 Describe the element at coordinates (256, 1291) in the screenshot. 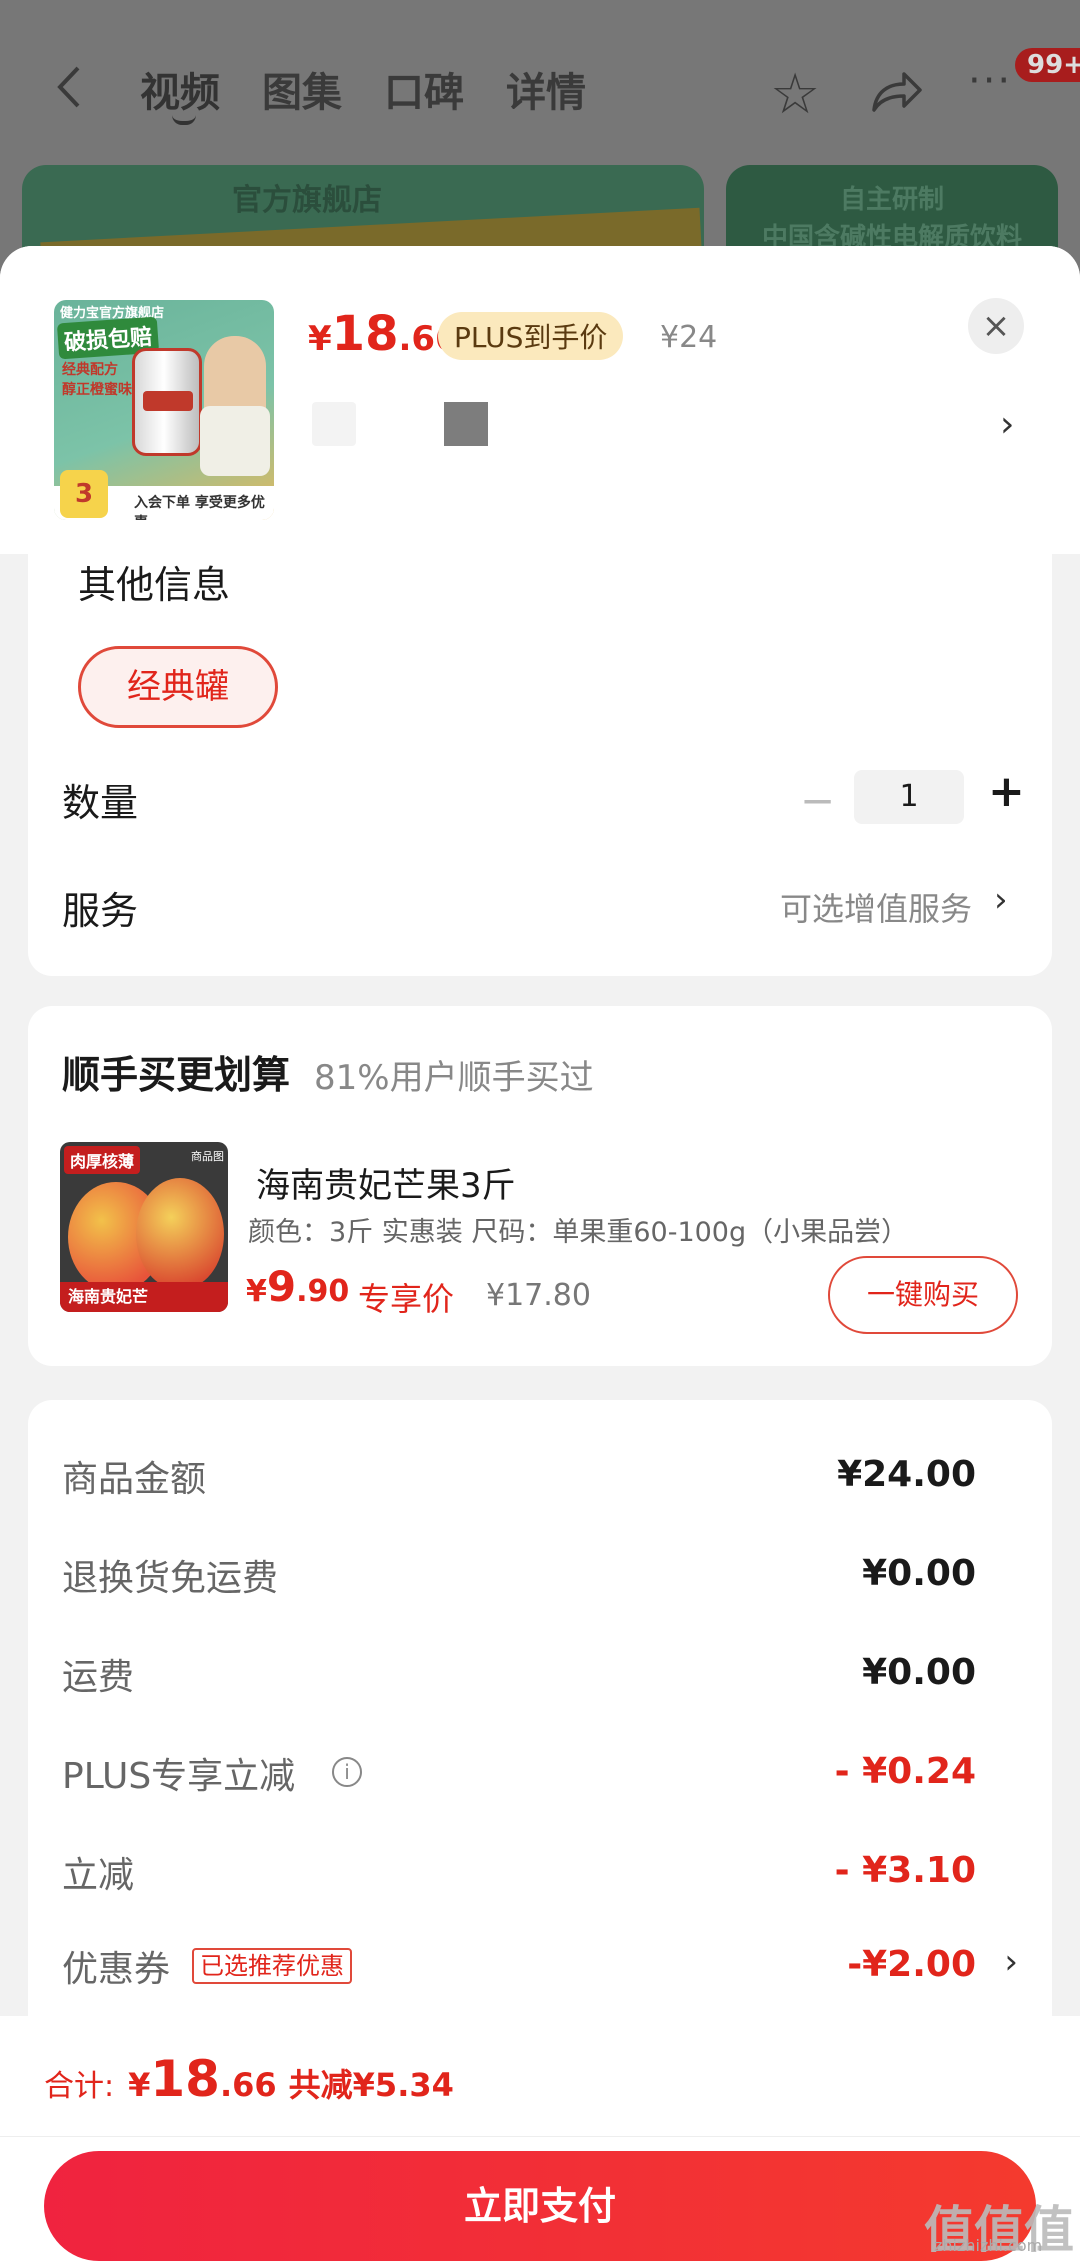

I see `bundle-price-currency: ¥` at that location.